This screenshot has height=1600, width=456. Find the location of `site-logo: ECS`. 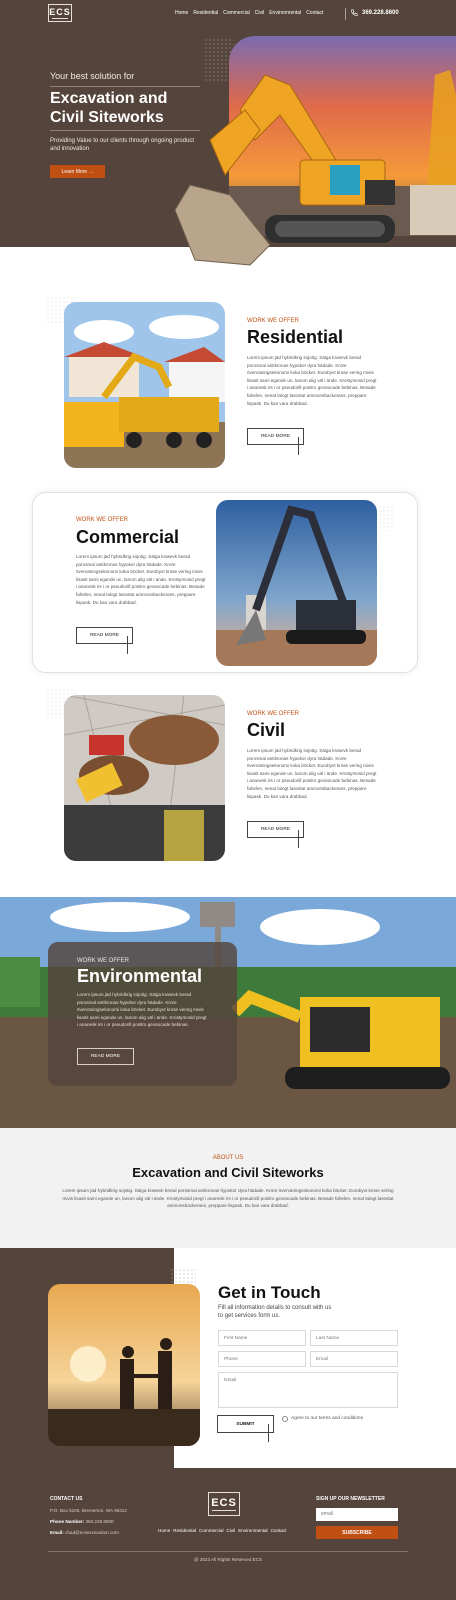

site-logo: ECS is located at coordinates (60, 13).